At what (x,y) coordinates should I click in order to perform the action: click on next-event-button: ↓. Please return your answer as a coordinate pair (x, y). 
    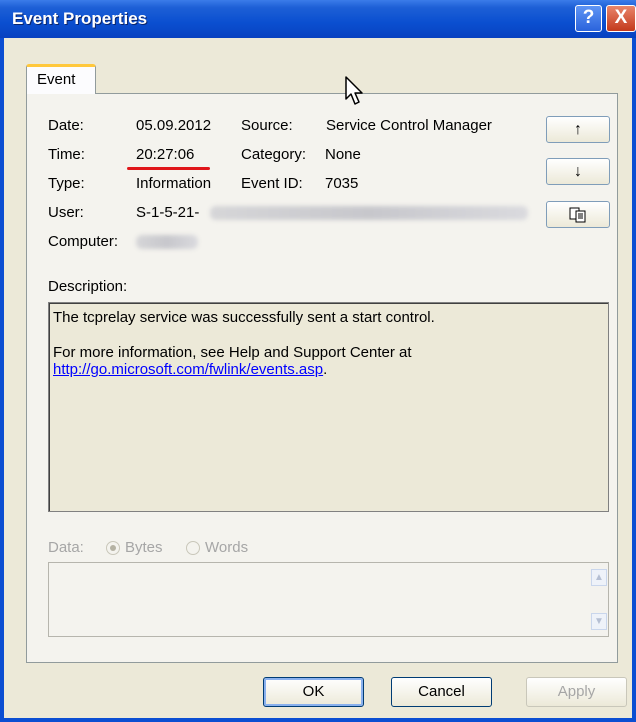
    Looking at the image, I should click on (578, 171).